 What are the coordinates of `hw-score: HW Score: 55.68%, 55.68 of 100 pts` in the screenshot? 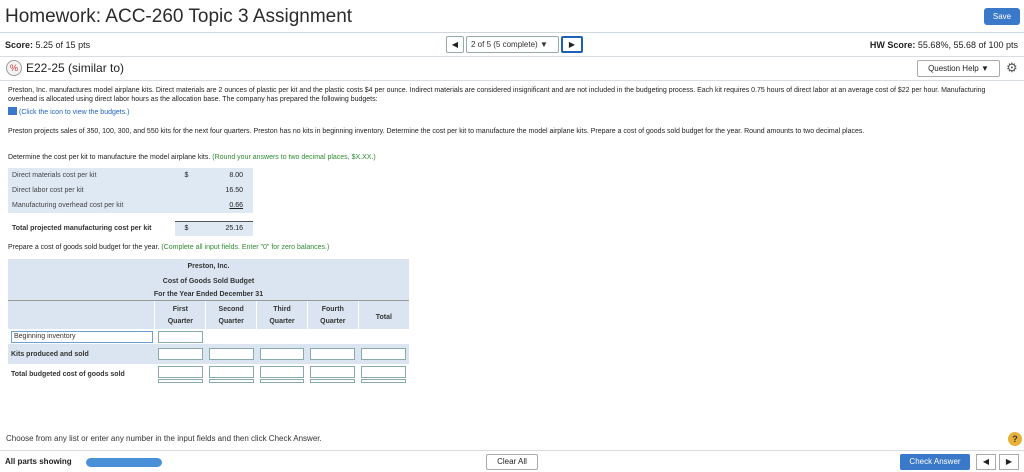 It's located at (944, 45).